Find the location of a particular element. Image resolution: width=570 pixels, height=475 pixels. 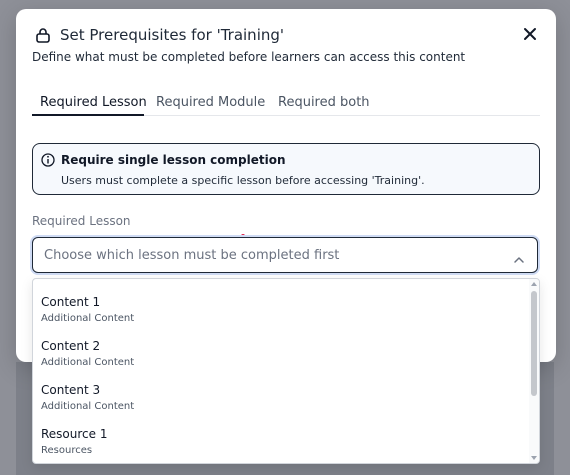

dropdown-scrollbar is located at coordinates (534, 371).